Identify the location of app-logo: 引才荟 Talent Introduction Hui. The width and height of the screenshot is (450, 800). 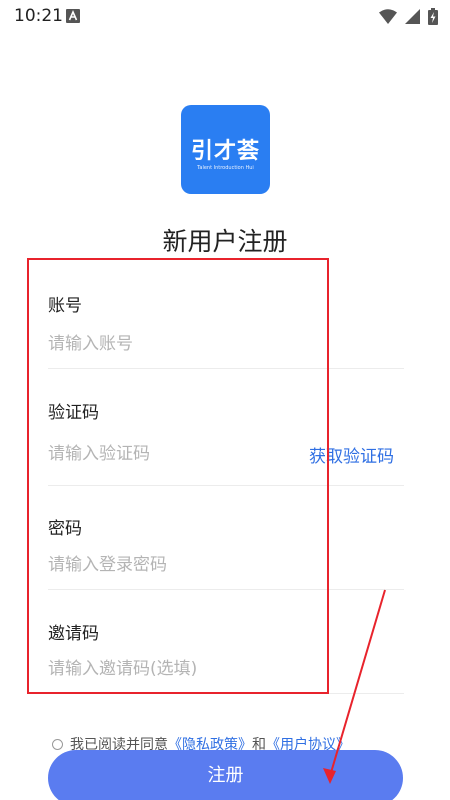
(225, 149).